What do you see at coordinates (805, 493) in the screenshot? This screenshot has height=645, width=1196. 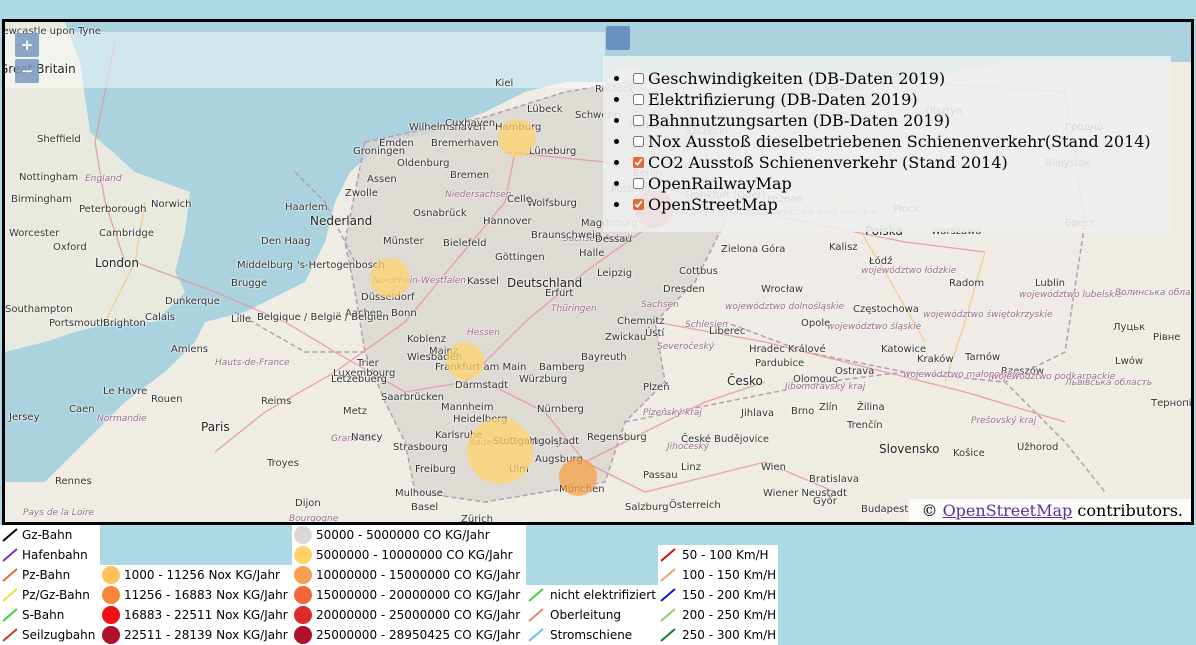 I see `place-label: Wiener Neustadt` at bounding box center [805, 493].